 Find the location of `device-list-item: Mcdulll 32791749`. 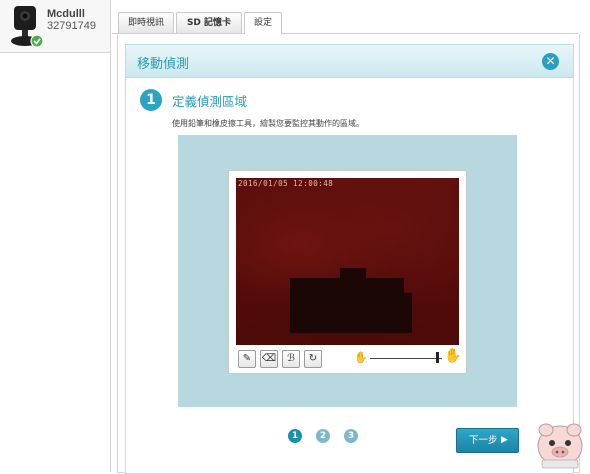

device-list-item: Mcdulll 32791749 is located at coordinates (55, 26).